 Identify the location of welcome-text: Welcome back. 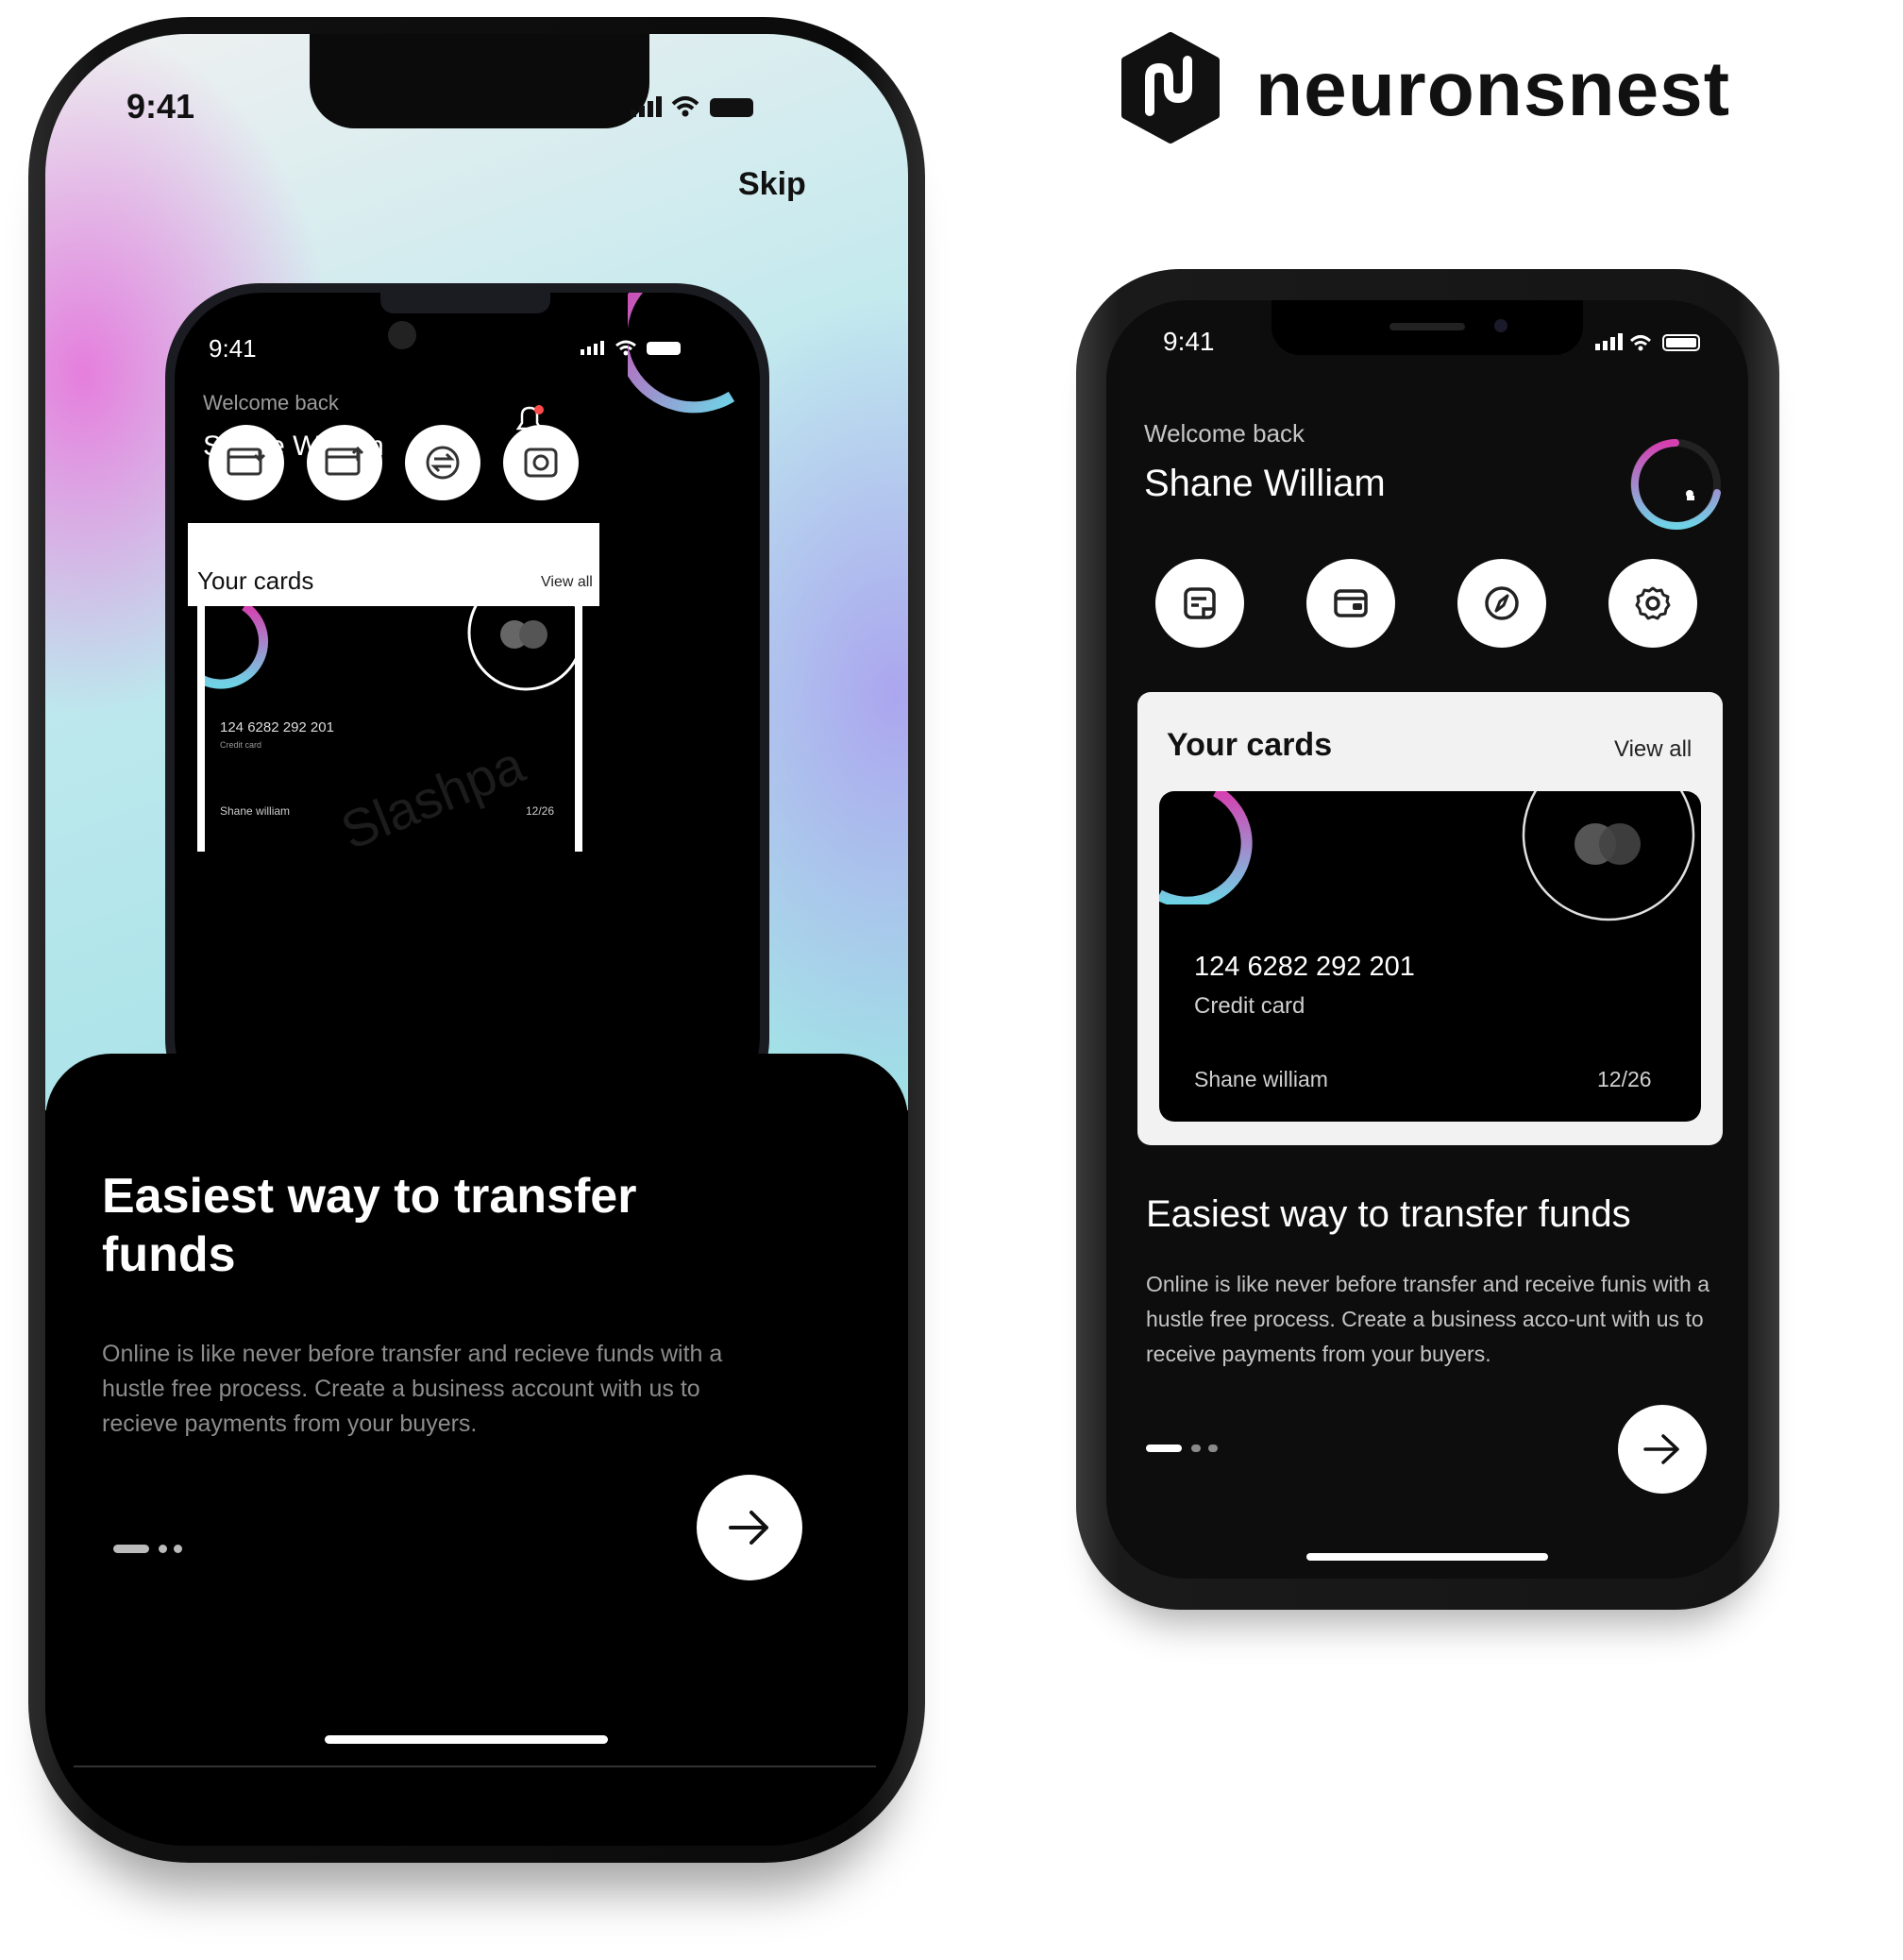
(1224, 434).